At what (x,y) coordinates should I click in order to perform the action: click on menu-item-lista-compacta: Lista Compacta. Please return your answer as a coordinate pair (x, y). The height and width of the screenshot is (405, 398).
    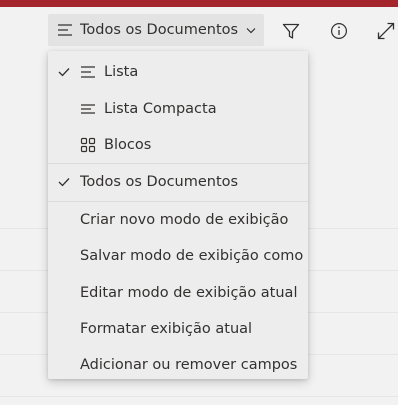
    Looking at the image, I should click on (178, 108).